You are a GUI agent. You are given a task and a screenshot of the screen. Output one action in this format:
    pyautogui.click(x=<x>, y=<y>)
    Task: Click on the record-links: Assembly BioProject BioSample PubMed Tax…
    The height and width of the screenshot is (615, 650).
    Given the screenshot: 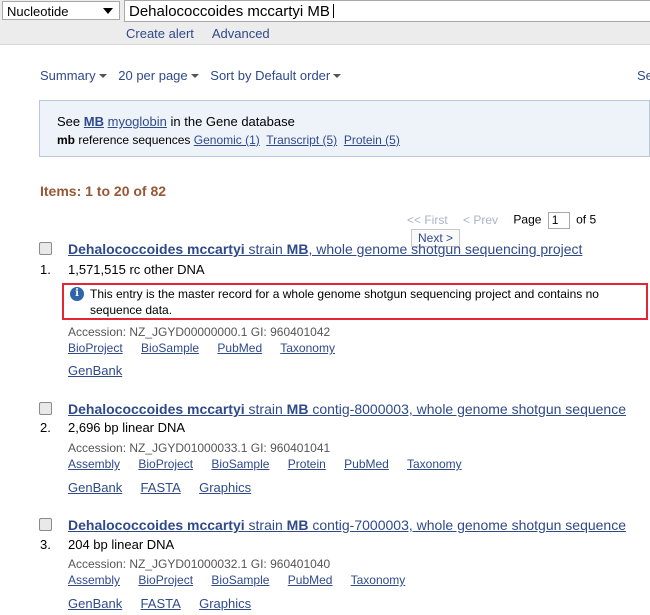 What is the action you would take?
    pyautogui.click(x=244, y=580)
    